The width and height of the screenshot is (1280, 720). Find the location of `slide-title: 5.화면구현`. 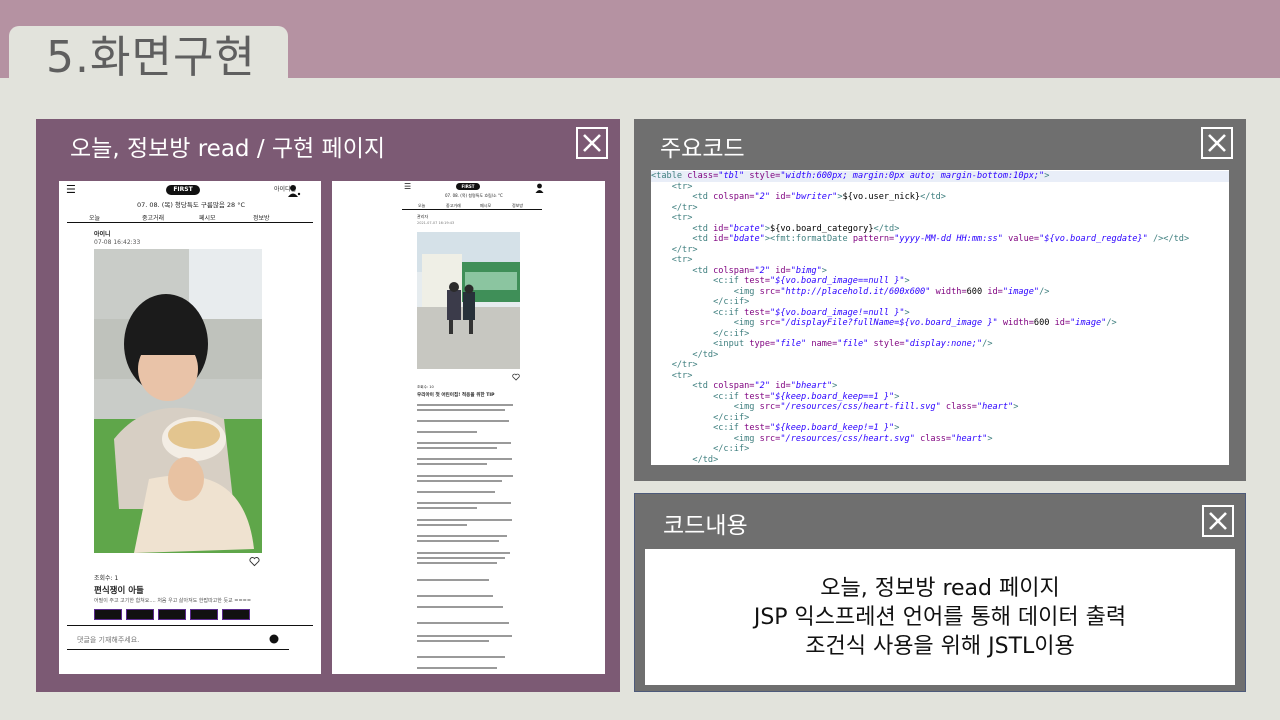

slide-title: 5.화면구현 is located at coordinates (151, 57).